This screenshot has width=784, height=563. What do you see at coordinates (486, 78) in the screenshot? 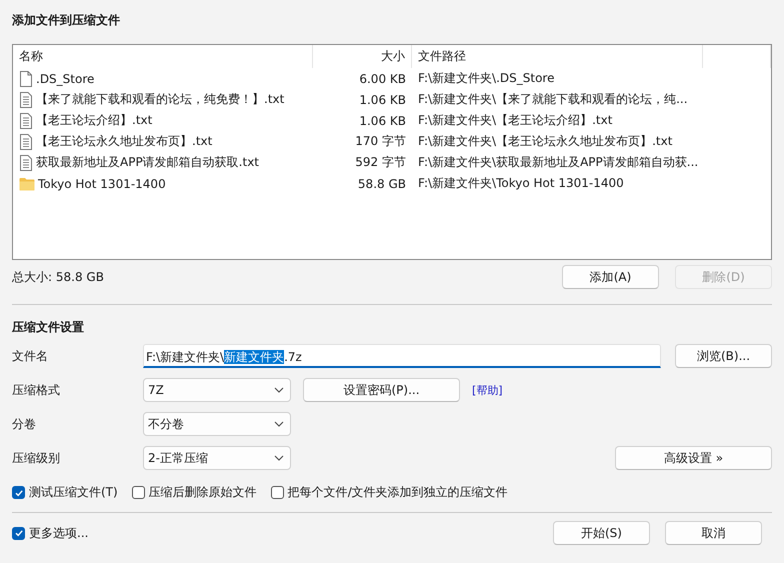
I see `file-path: F:\新建文件夹\.DS_Store` at bounding box center [486, 78].